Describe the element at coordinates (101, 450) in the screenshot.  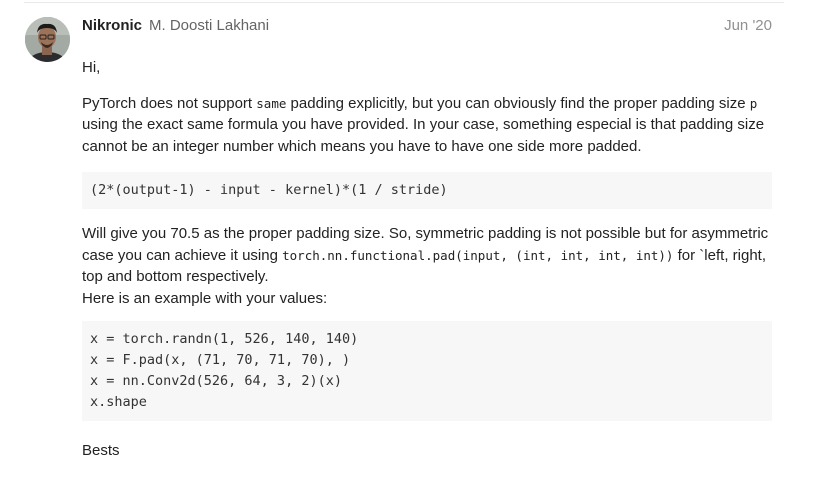
I see `closing-text: Bests` at that location.